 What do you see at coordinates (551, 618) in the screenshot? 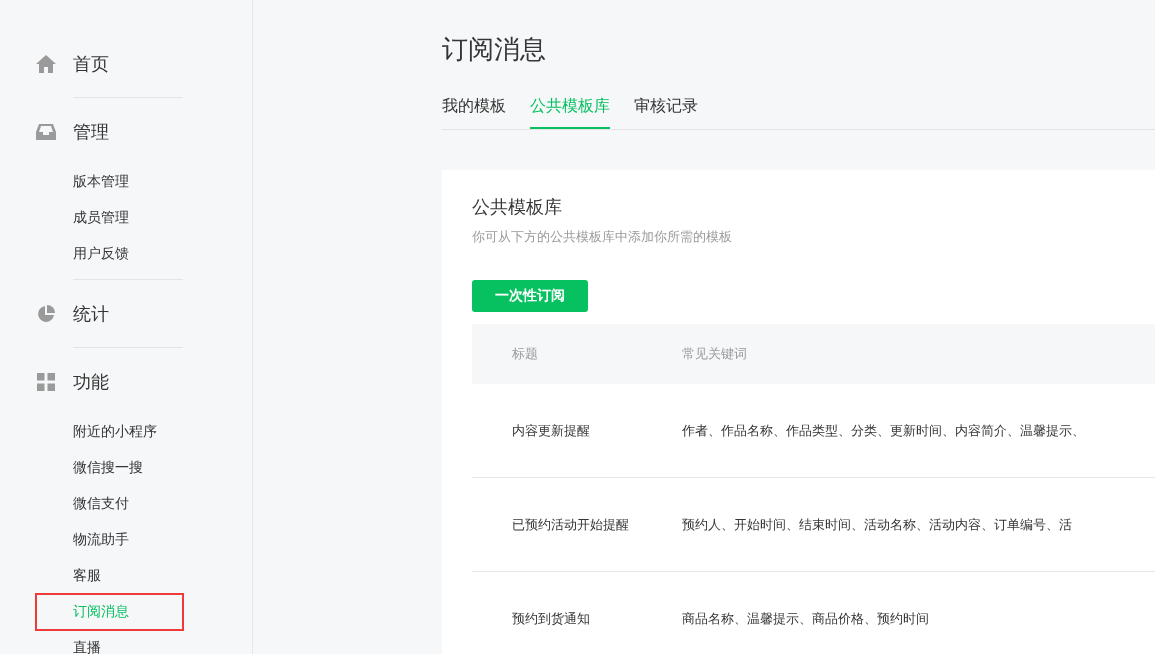
I see `table-cell-text: 预约到货通知` at bounding box center [551, 618].